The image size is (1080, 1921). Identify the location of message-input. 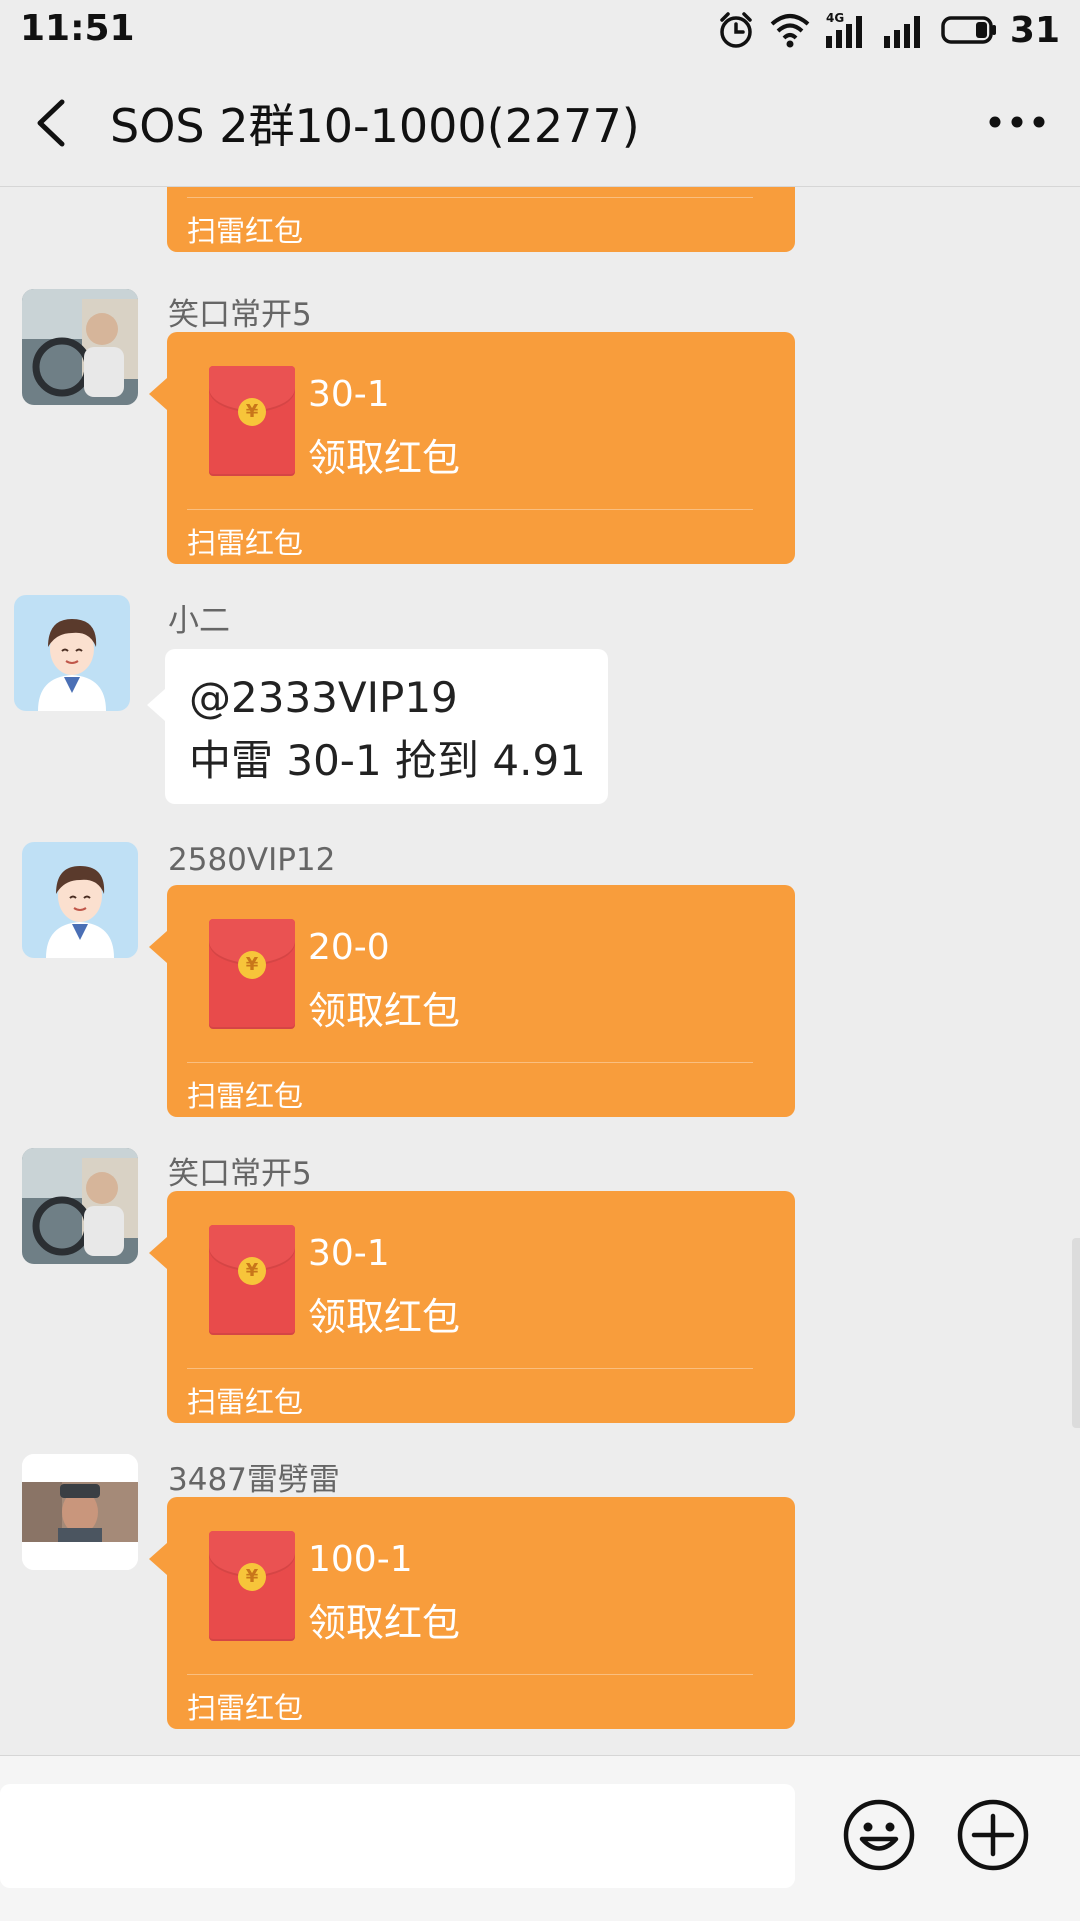
(397, 1836).